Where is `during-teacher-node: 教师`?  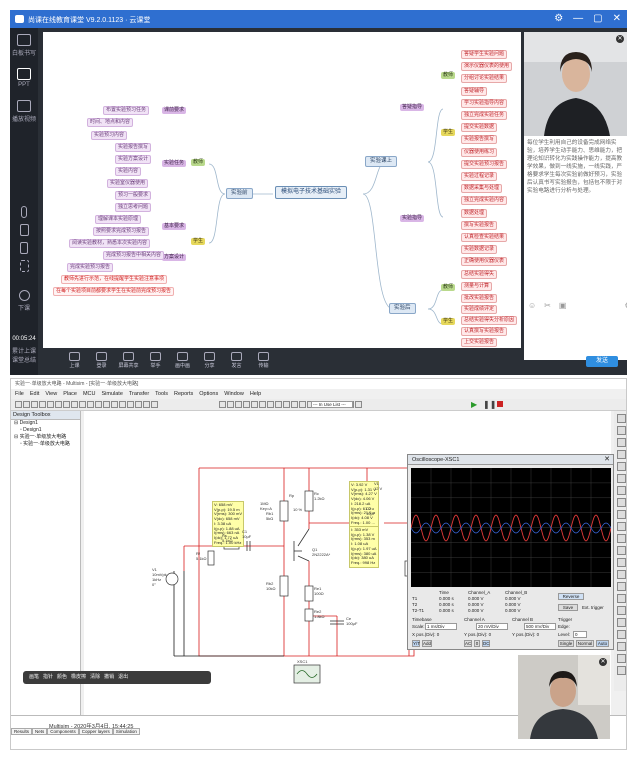 during-teacher-node: 教师 is located at coordinates (448, 75).